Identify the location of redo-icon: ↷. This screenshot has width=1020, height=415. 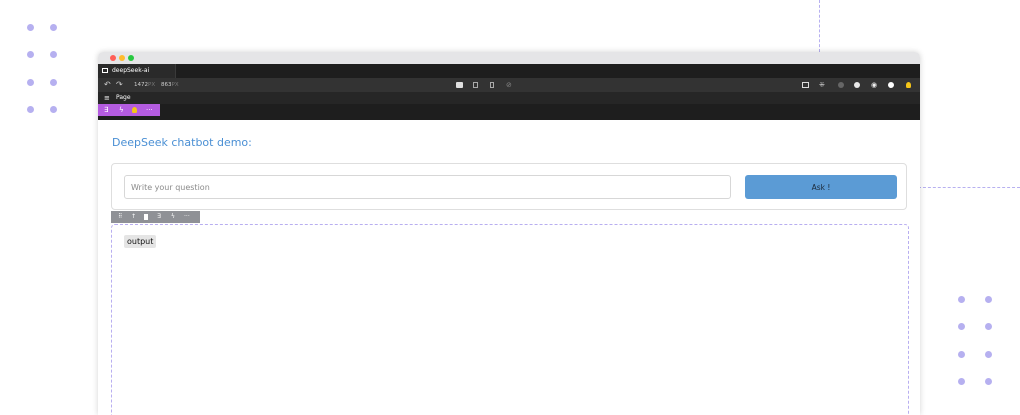
(119, 85).